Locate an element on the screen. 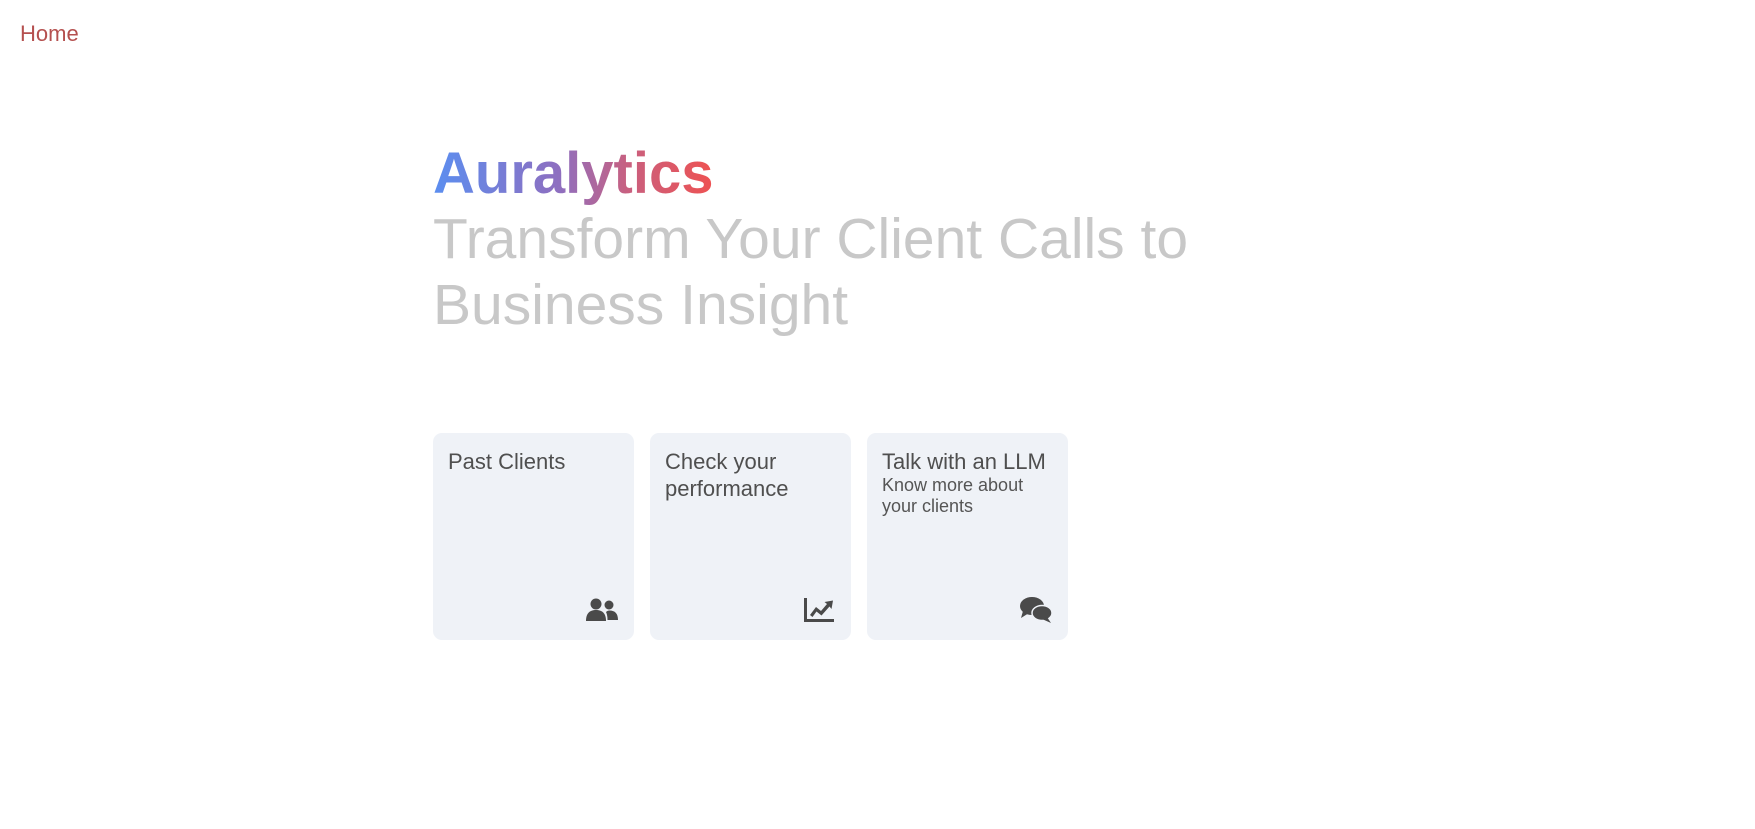  card-past-clients: Past Clients is located at coordinates (533, 536).